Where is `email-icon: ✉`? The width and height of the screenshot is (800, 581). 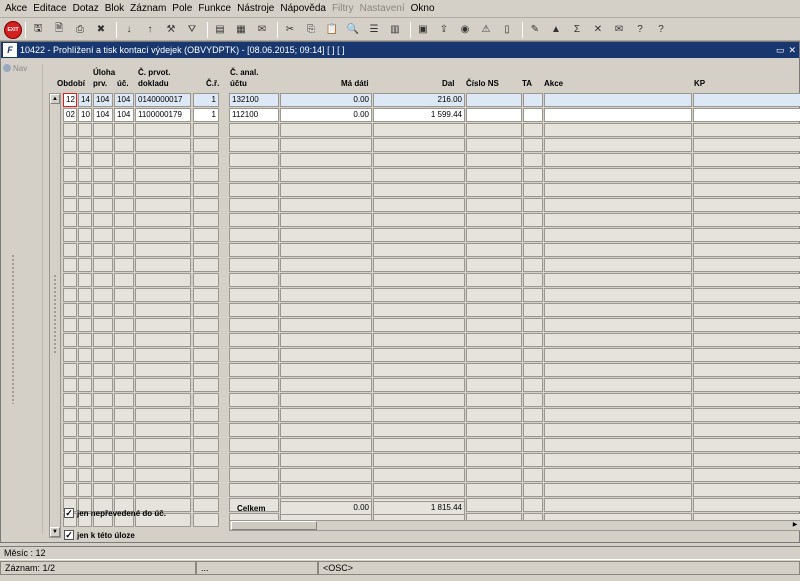
email-icon: ✉ is located at coordinates (262, 30).